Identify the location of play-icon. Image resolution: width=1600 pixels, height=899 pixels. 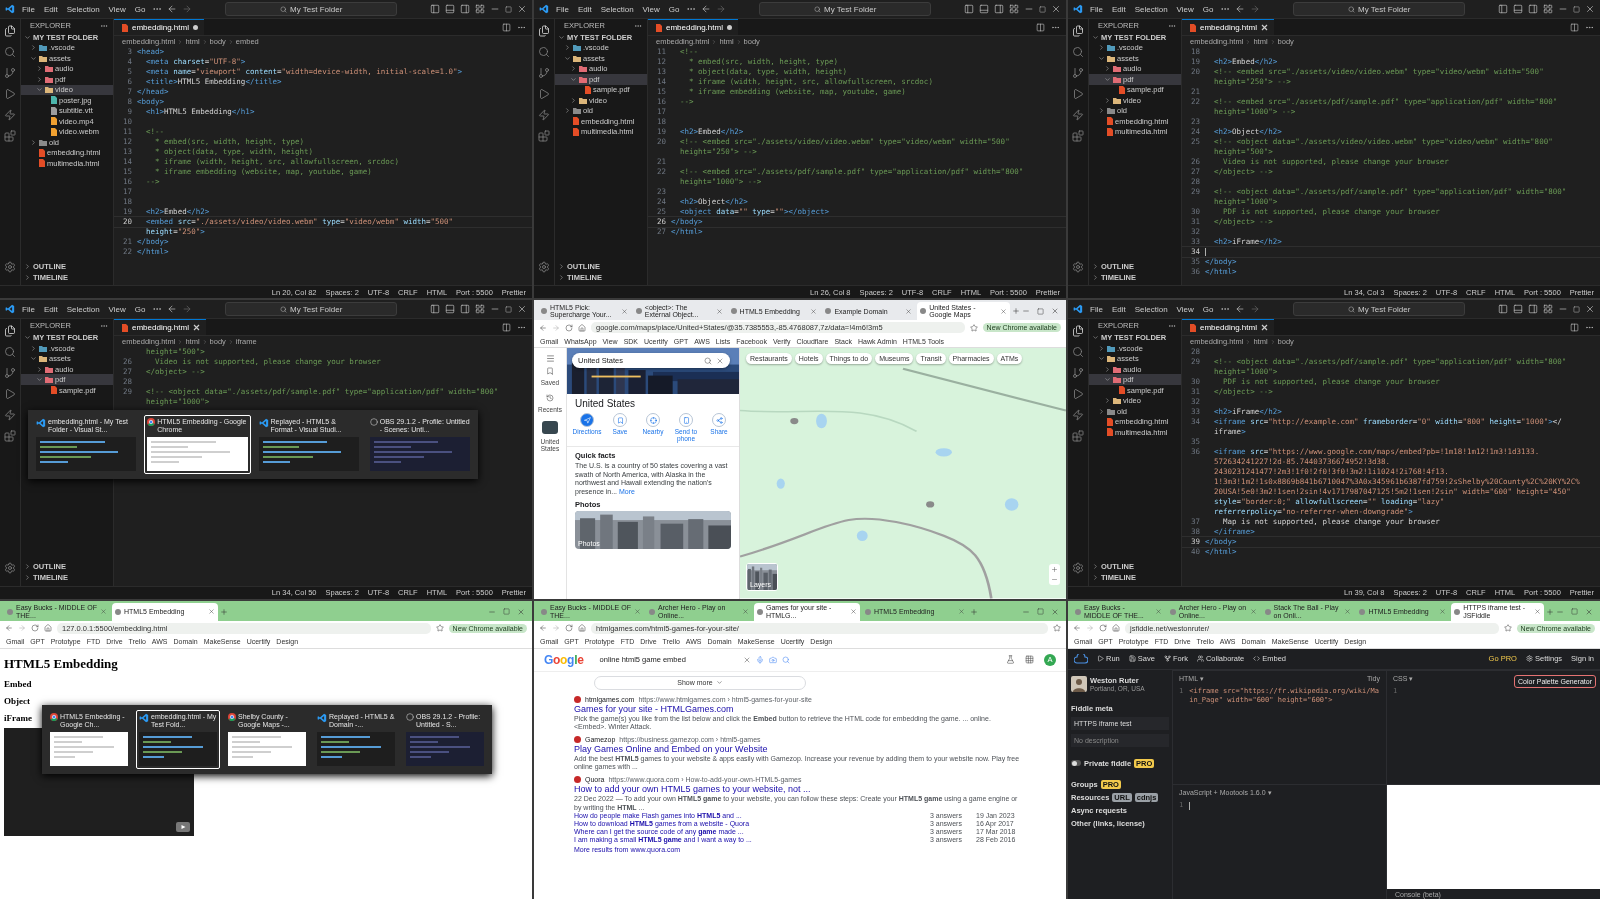
(183, 826).